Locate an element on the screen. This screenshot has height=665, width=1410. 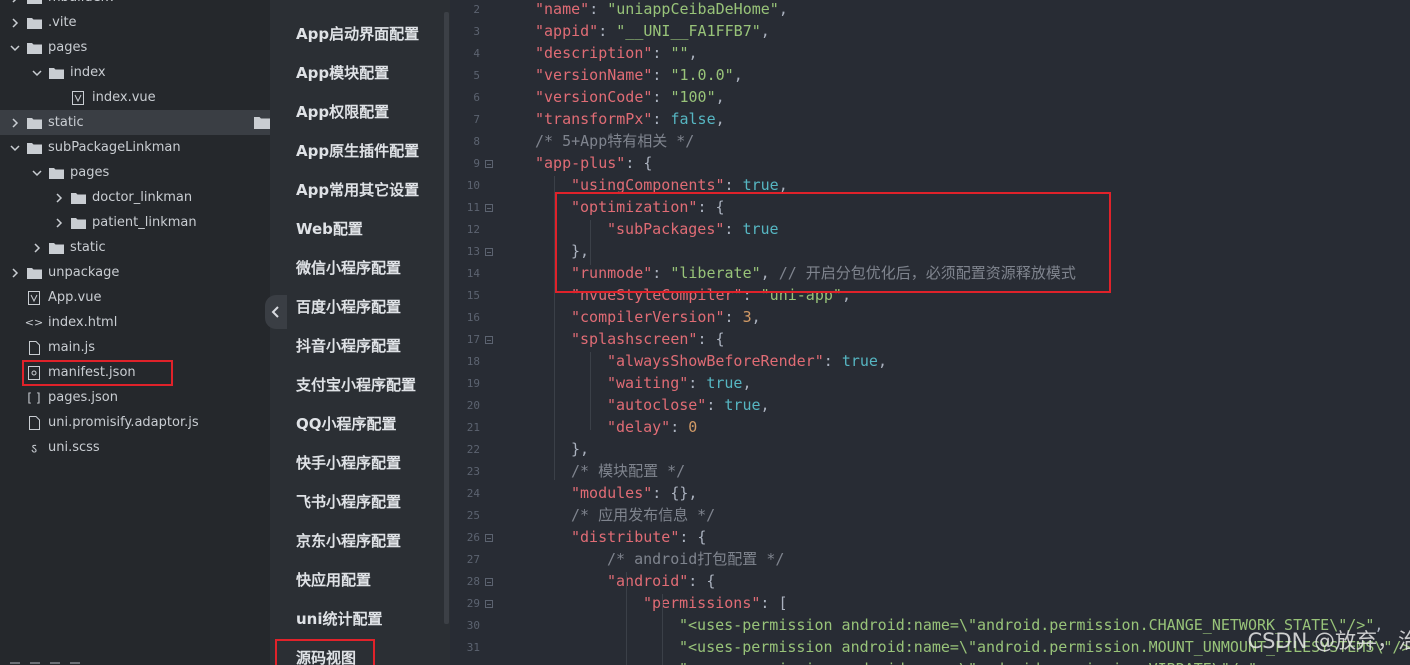
code-line: "nvueStyleCompiler": "uni-app", is located at coordinates (711, 295).